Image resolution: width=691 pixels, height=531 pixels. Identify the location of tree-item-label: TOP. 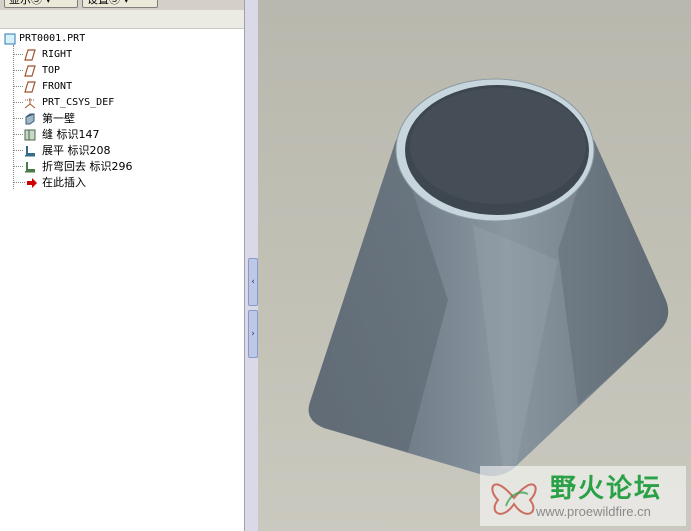
(51, 70).